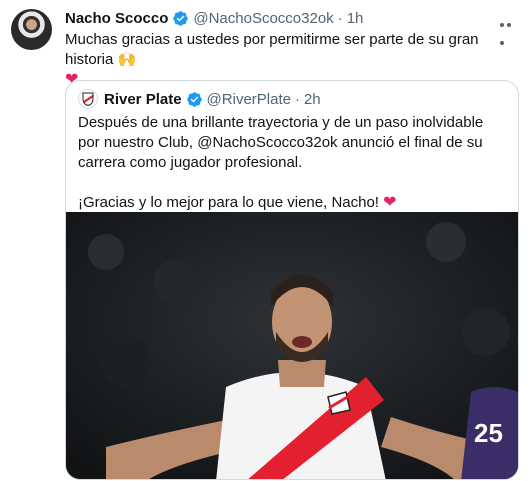 This screenshot has height=481, width=532. What do you see at coordinates (263, 18) in the screenshot?
I see `author-handle: @NachoScocco32ok` at bounding box center [263, 18].